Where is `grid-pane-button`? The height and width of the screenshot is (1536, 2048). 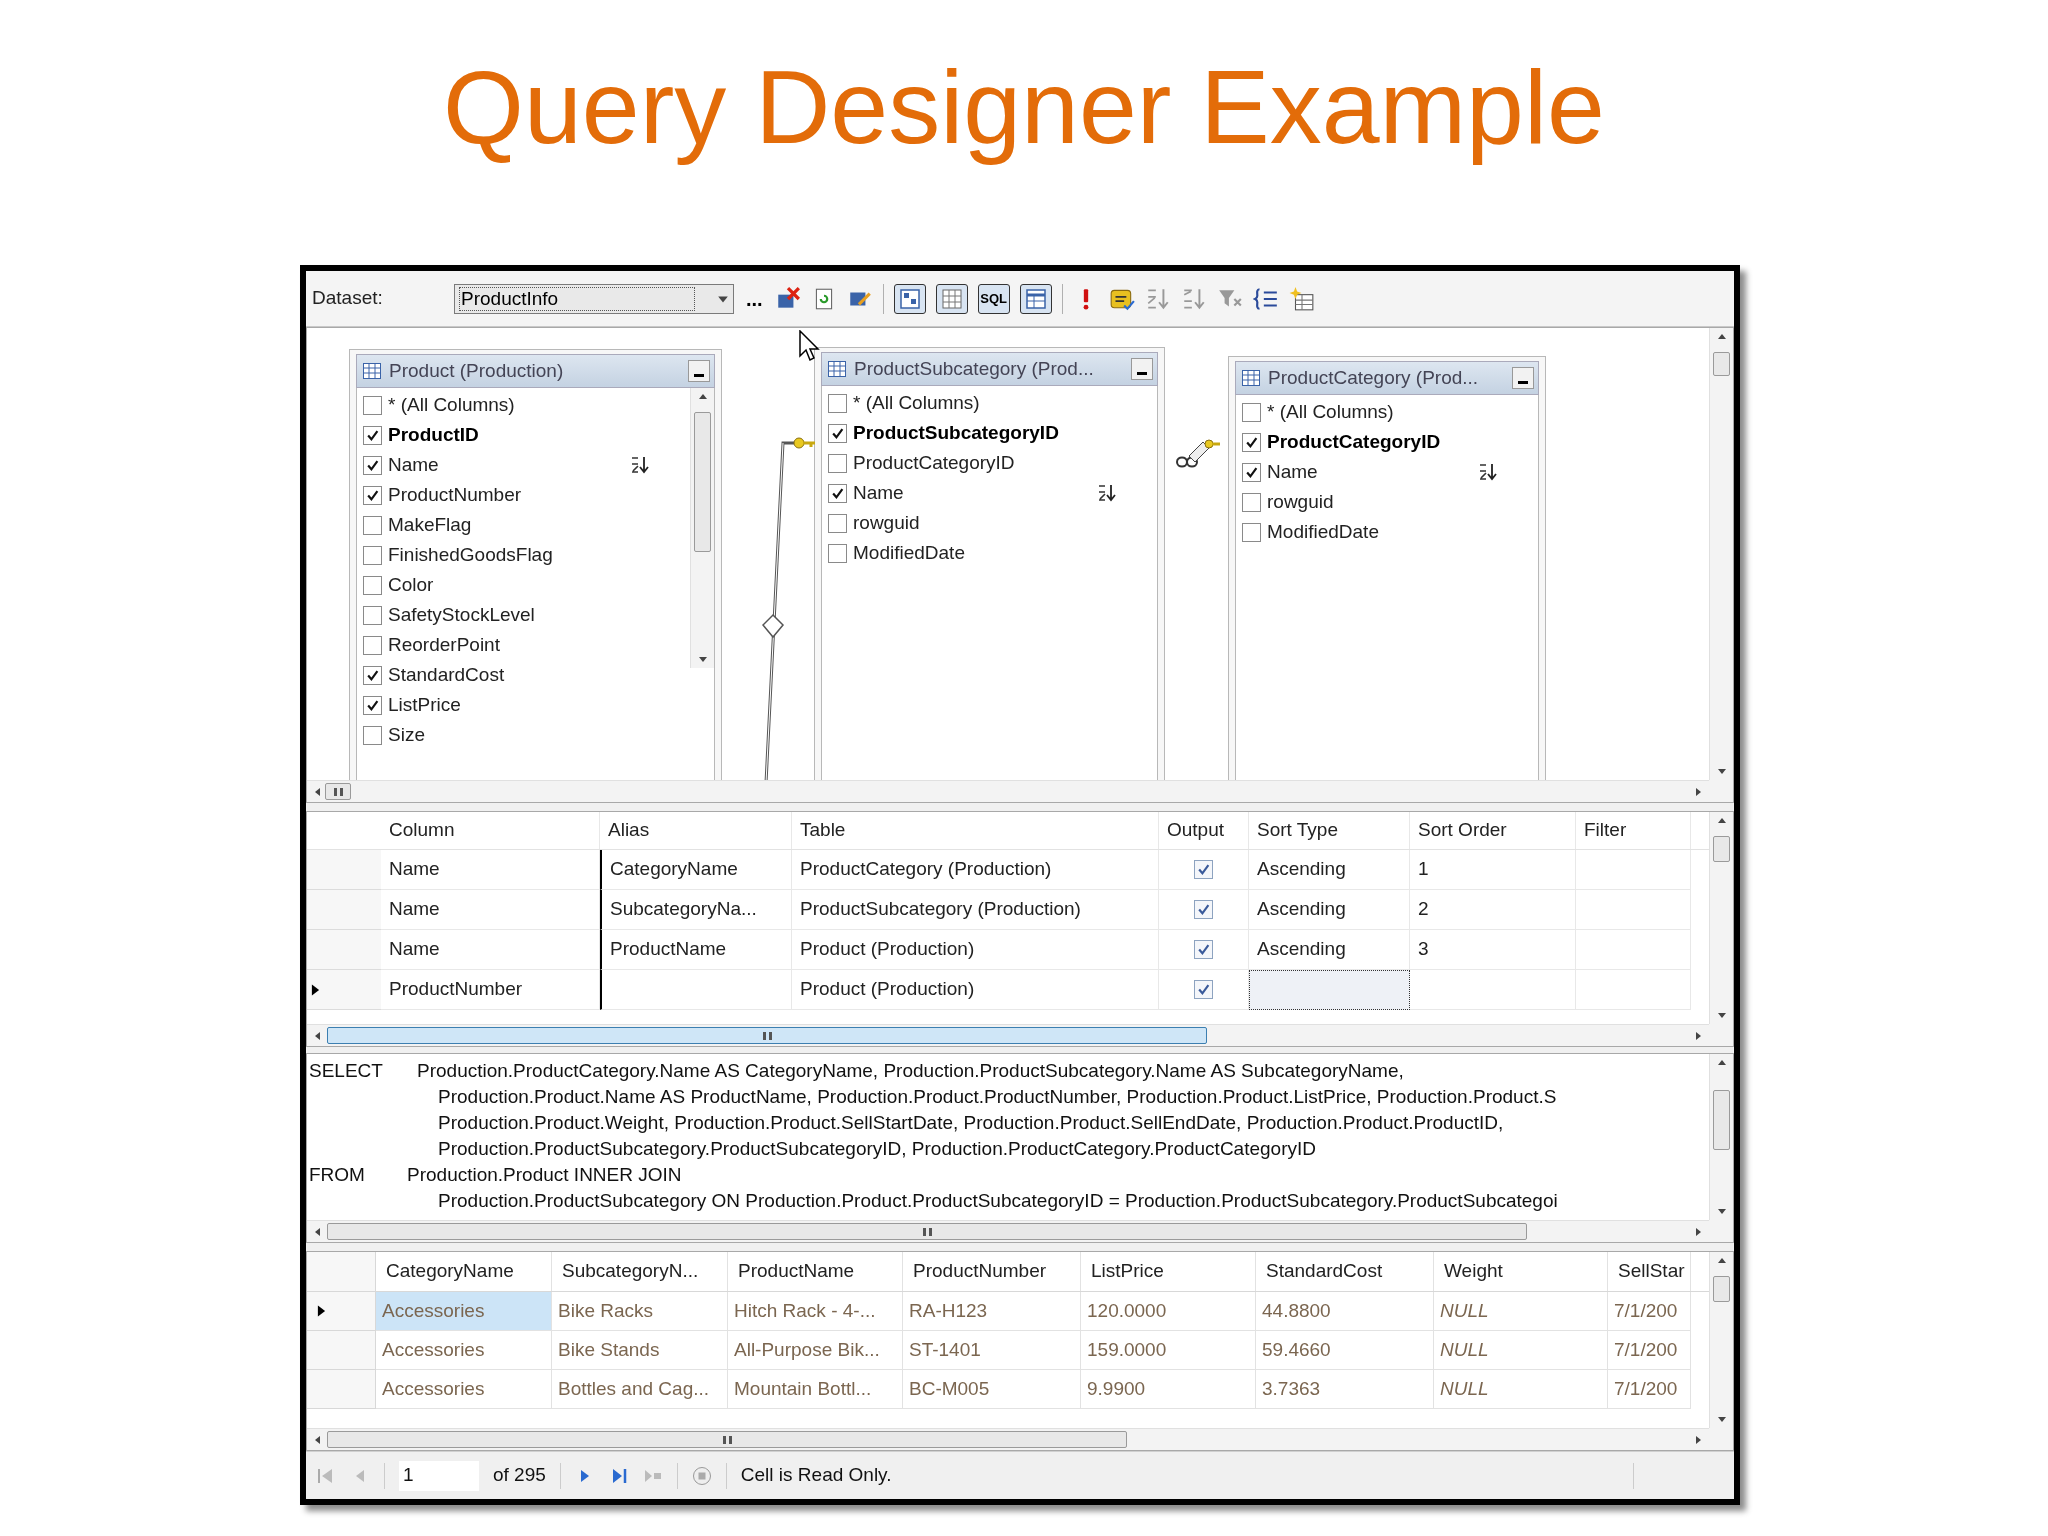
grid-pane-button is located at coordinates (951, 298).